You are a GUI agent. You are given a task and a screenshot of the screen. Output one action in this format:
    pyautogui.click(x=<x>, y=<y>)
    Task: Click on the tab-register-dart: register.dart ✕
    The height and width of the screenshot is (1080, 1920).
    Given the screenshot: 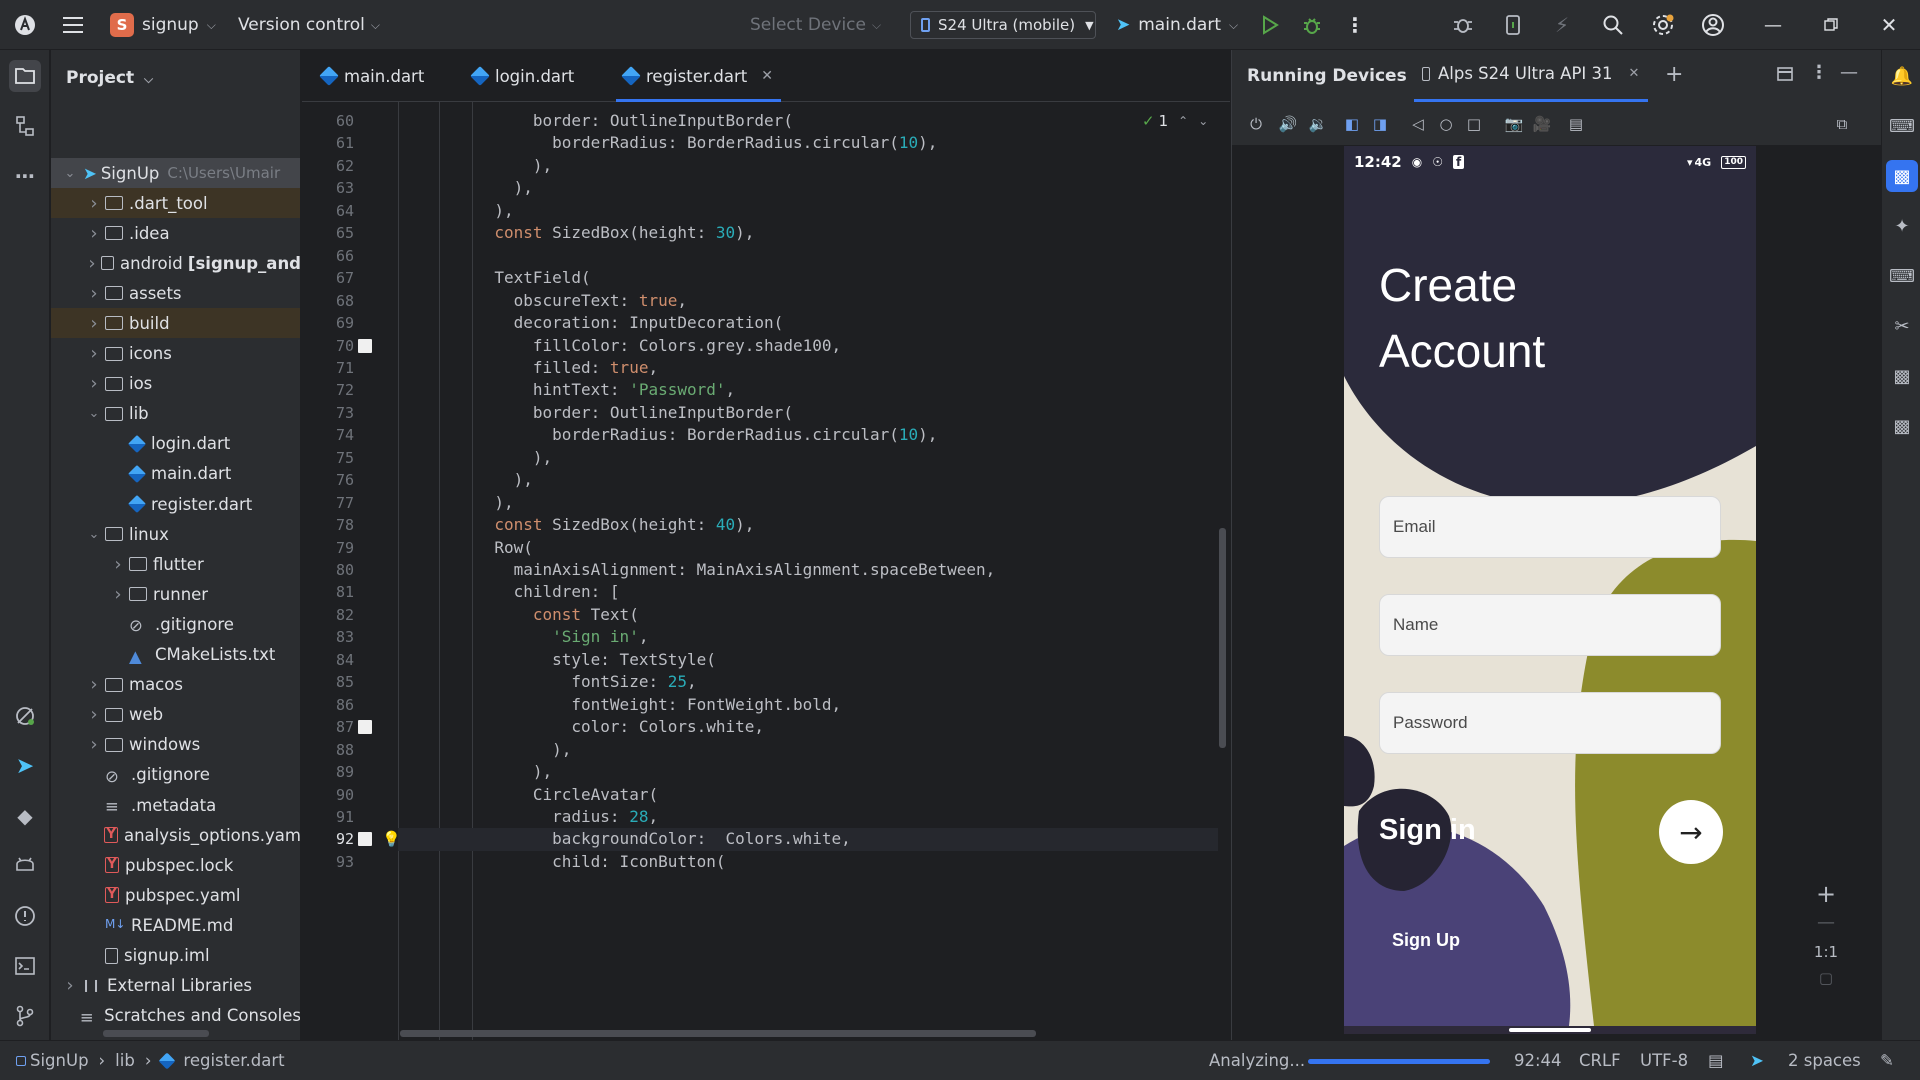 What is the action you would take?
    pyautogui.click(x=698, y=76)
    